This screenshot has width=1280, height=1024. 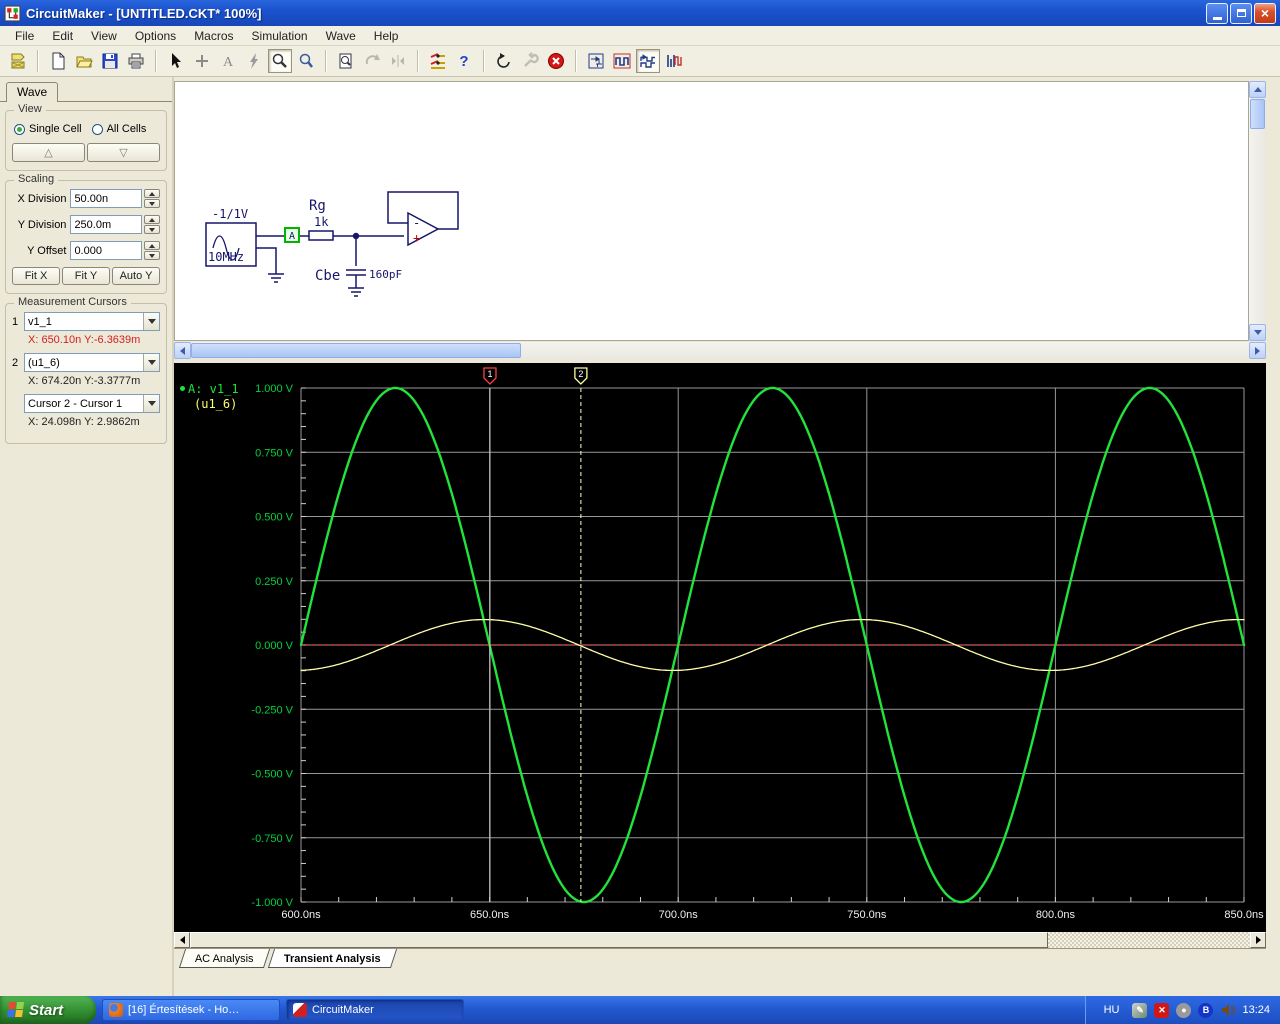 I want to click on wrench-icon, so click(x=530, y=61).